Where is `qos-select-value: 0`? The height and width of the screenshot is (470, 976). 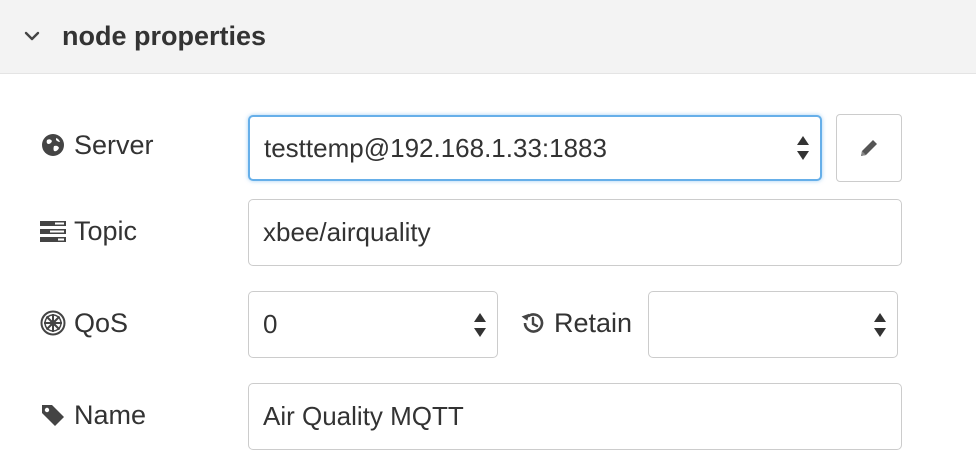 qos-select-value: 0 is located at coordinates (270, 324).